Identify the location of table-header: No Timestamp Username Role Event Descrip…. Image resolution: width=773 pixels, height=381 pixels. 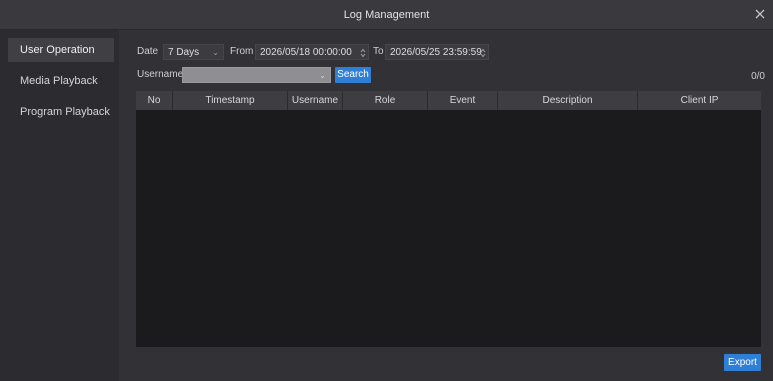
(448, 100).